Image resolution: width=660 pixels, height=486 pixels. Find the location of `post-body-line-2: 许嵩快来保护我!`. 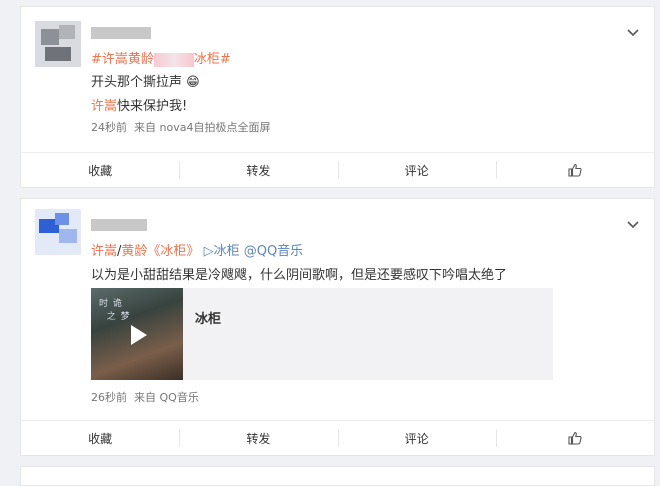

post-body-line-2: 许嵩快来保护我! is located at coordinates (139, 104).